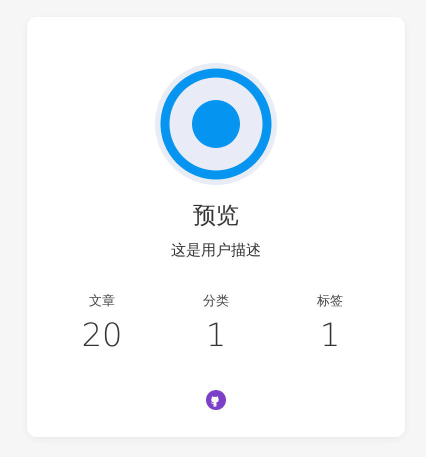 The width and height of the screenshot is (426, 457). What do you see at coordinates (216, 301) in the screenshot?
I see `stat-label: 分类` at bounding box center [216, 301].